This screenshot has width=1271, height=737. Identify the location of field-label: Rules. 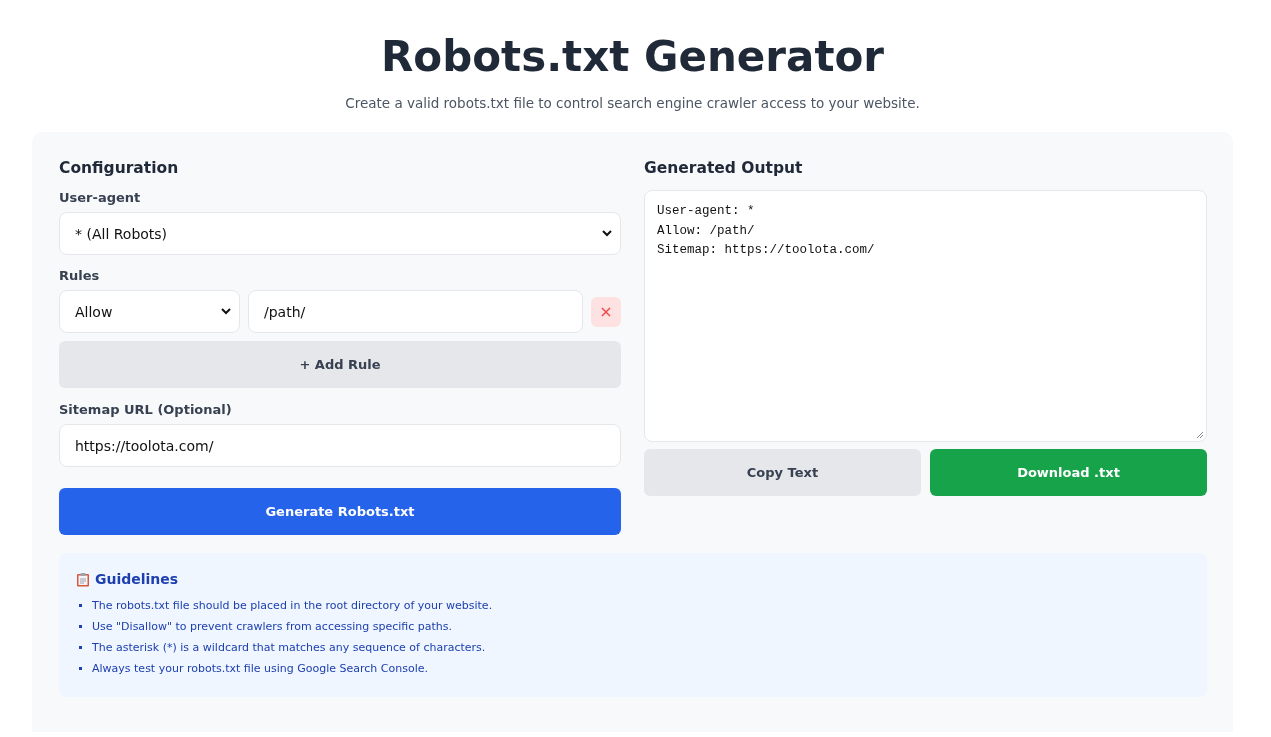
(80, 275).